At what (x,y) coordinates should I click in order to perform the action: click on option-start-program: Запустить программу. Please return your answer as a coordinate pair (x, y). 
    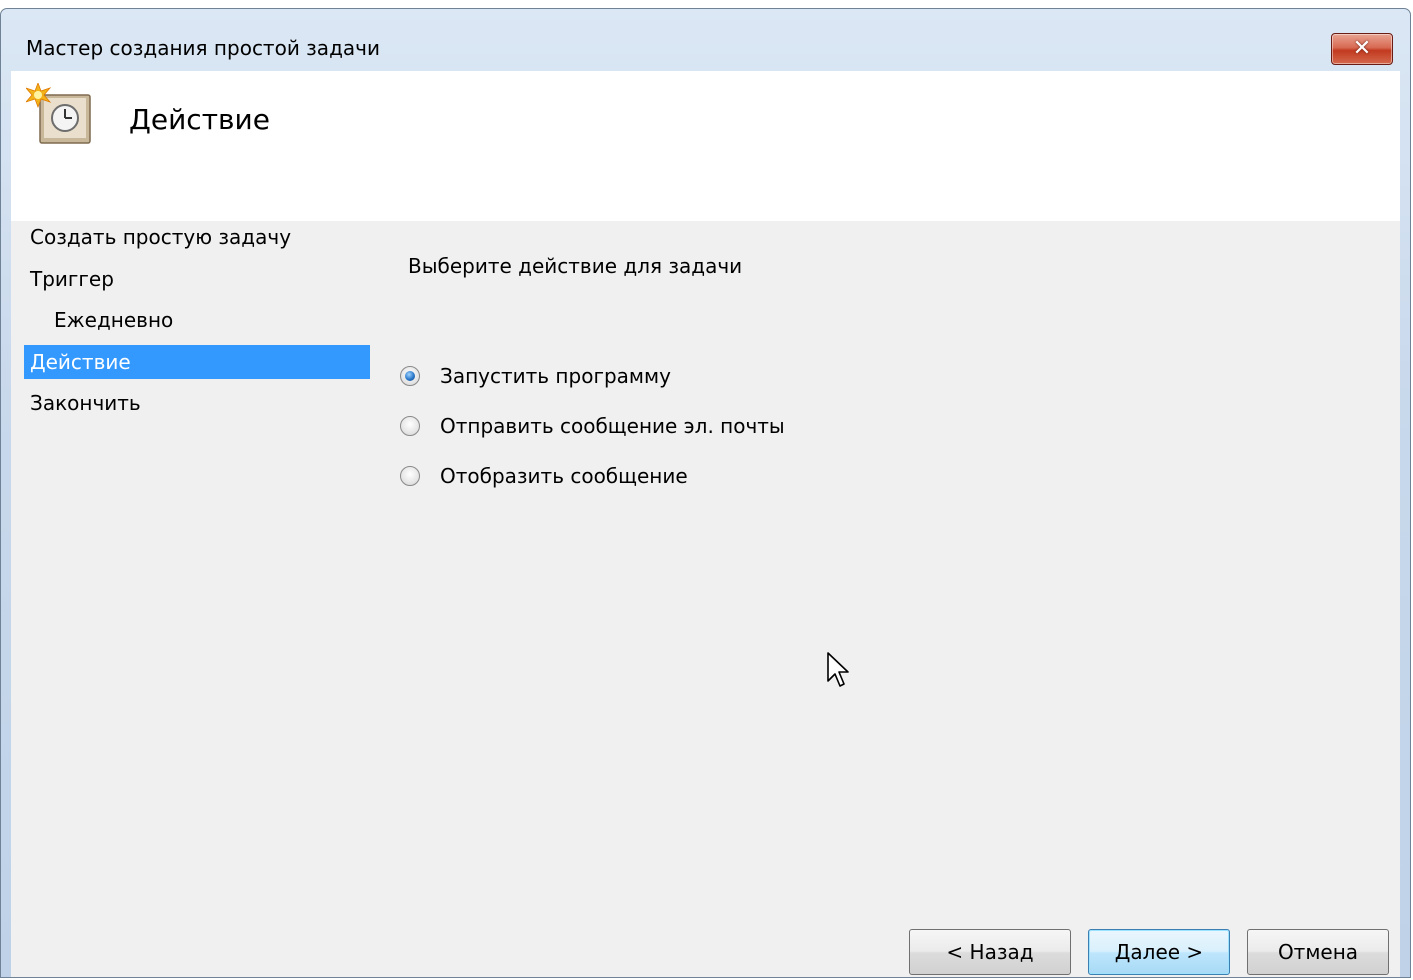
    Looking at the image, I should click on (535, 376).